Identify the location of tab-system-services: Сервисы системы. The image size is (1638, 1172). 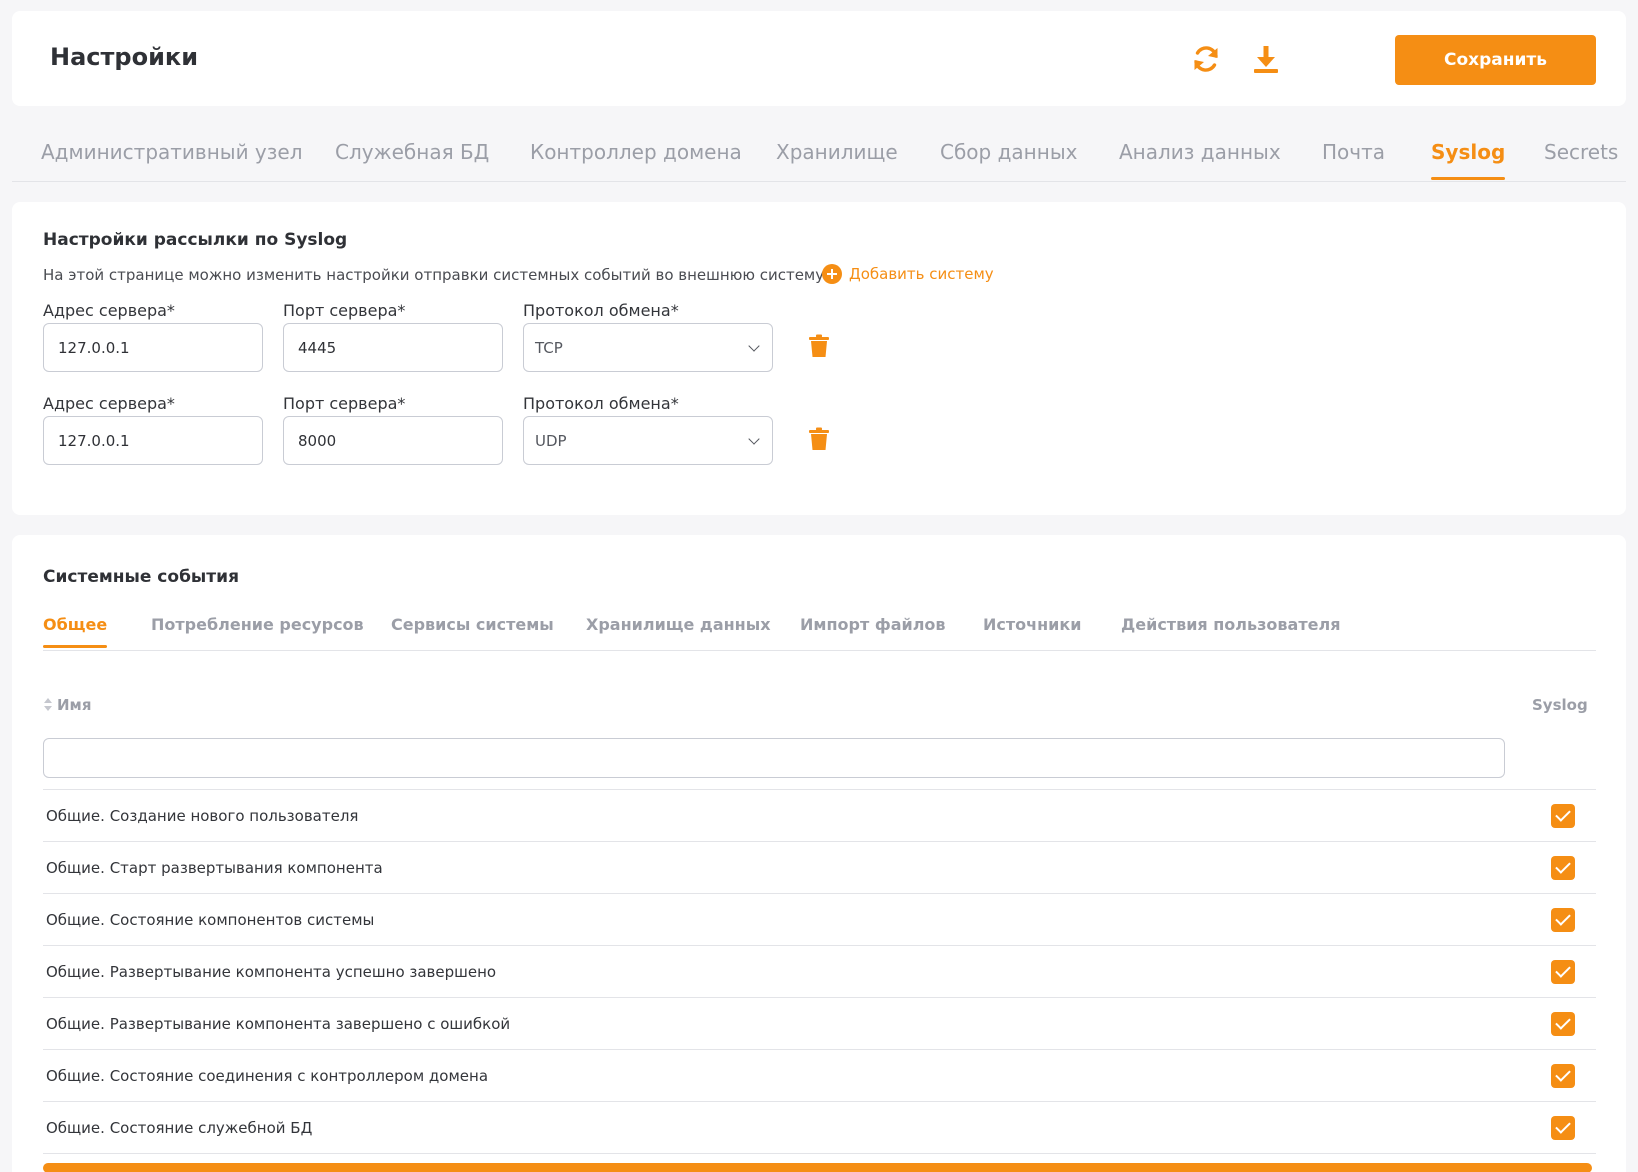
(472, 624).